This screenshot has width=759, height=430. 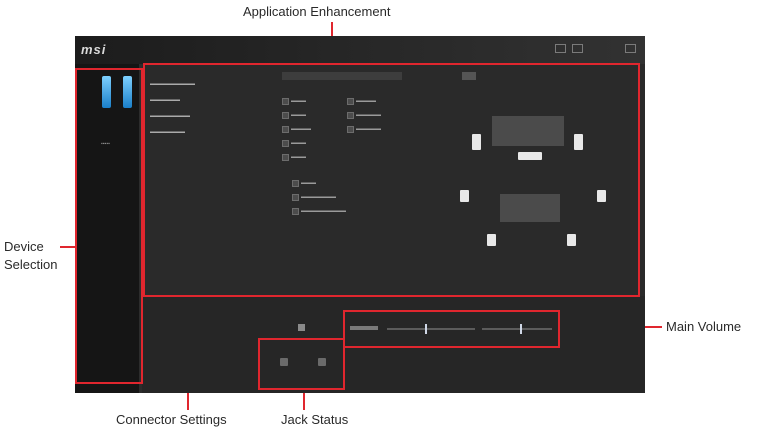 What do you see at coordinates (560, 48) in the screenshot?
I see `minimize-button` at bounding box center [560, 48].